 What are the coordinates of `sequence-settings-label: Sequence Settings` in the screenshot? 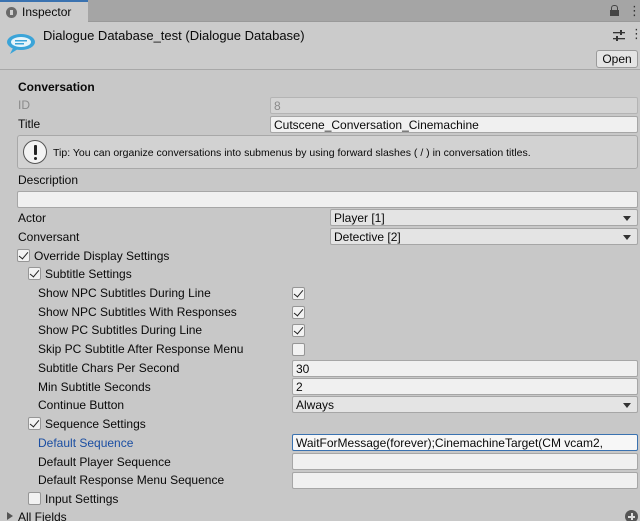 It's located at (95, 424).